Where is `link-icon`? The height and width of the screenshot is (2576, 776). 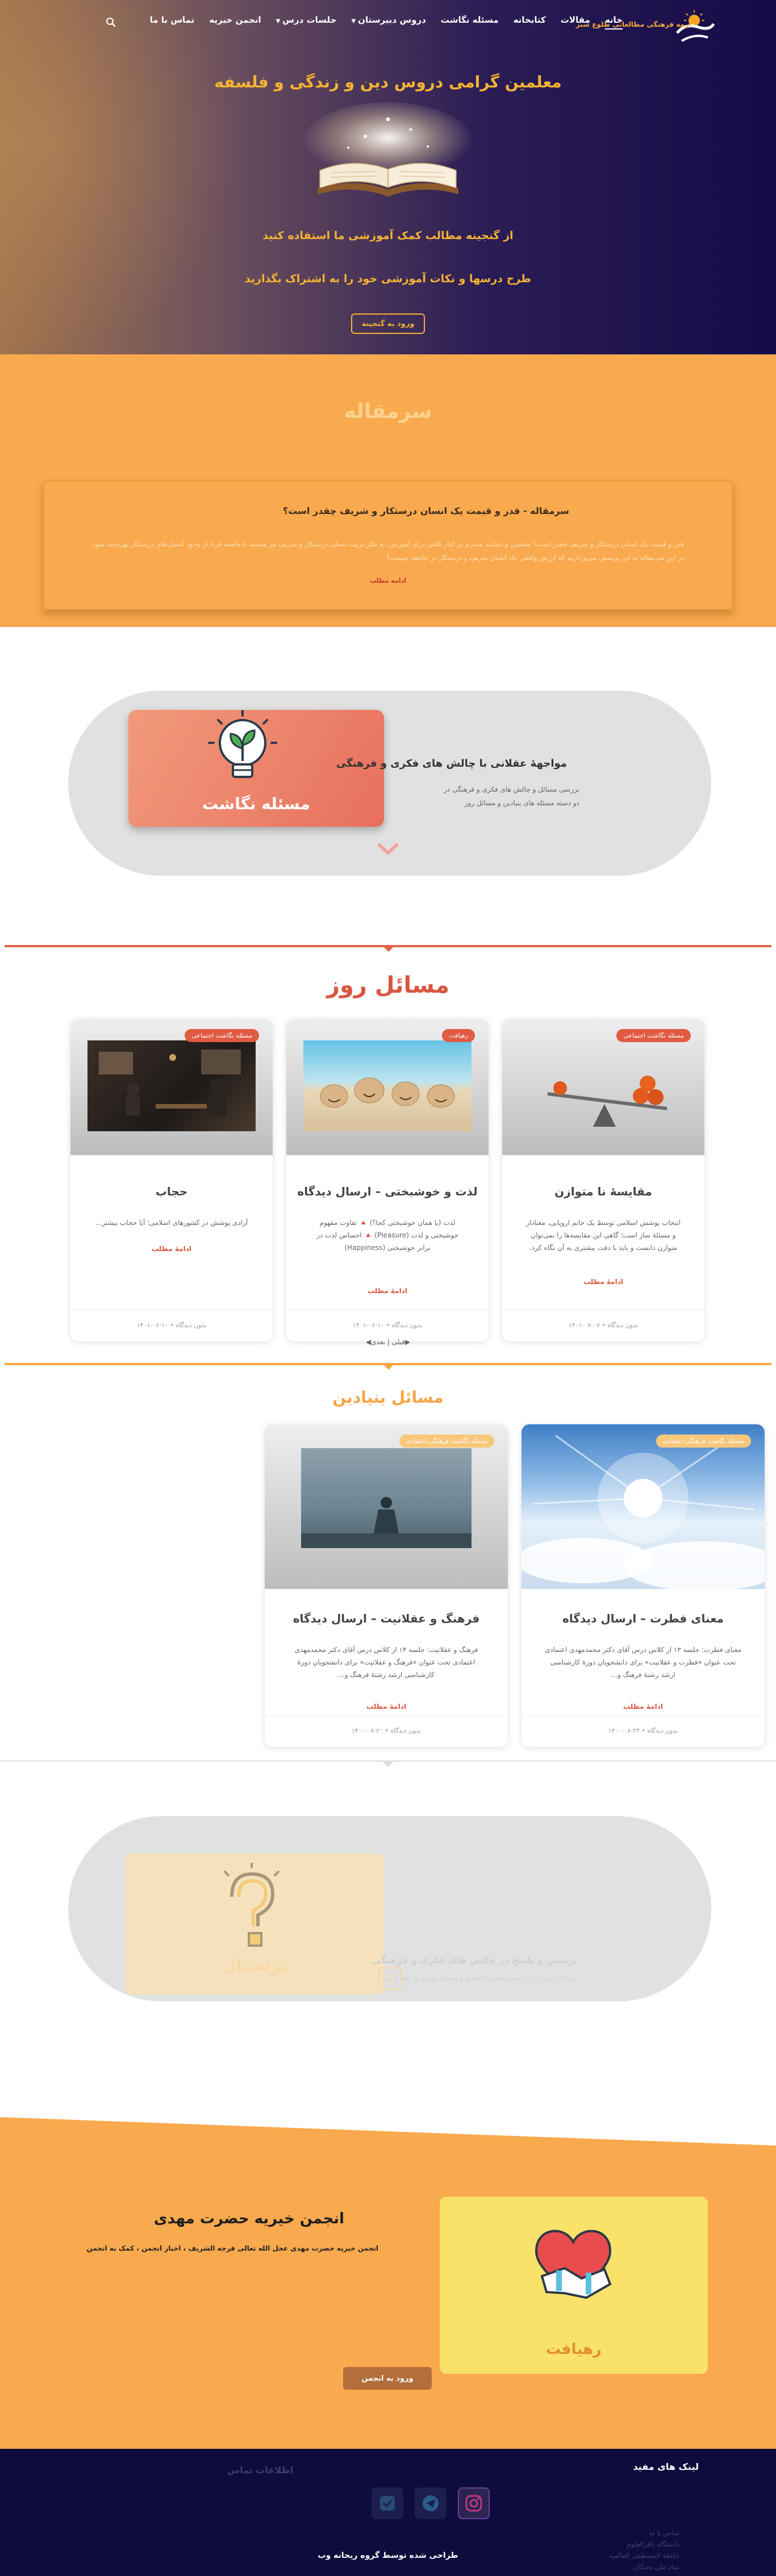 link-icon is located at coordinates (387, 2503).